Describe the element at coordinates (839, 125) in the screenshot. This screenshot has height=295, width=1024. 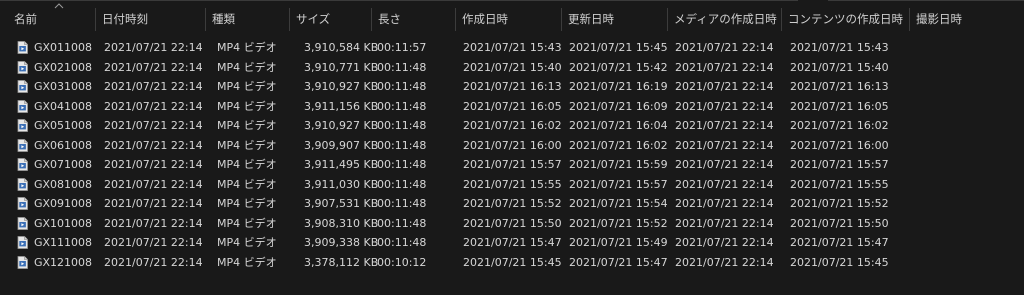
I see `file-content-created: 2021/07/21 16:02` at that location.